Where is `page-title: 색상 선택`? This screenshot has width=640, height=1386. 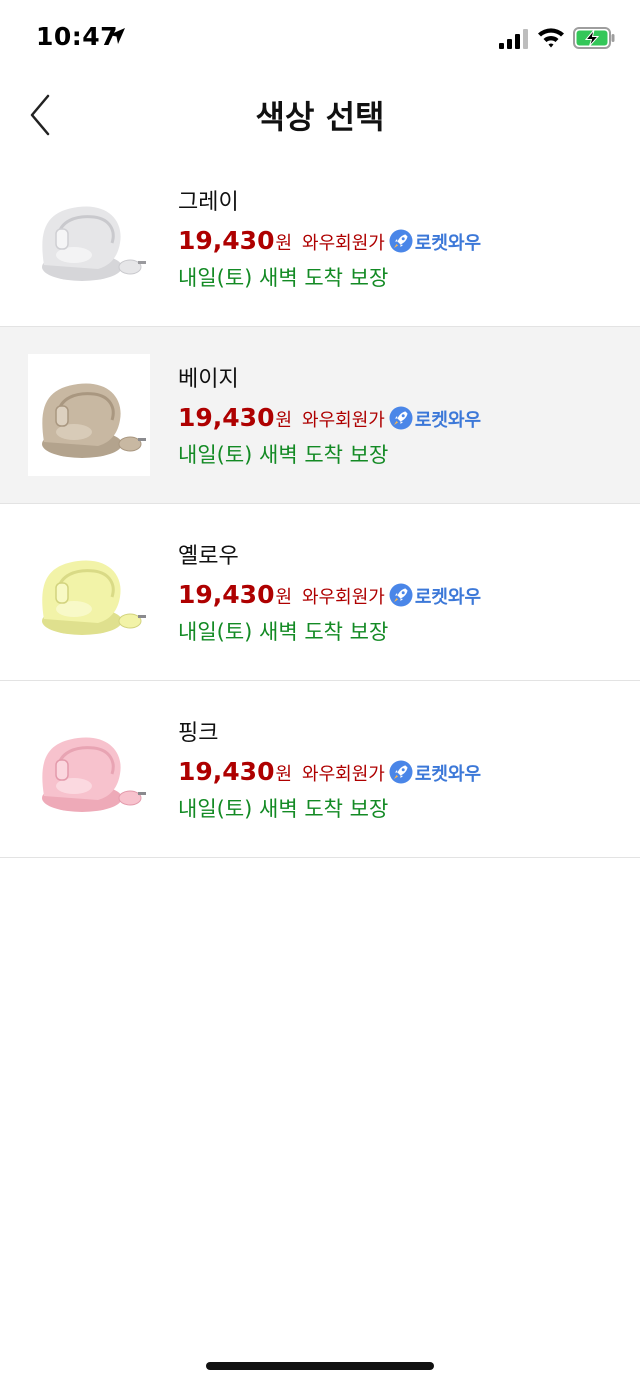
page-title: 색상 선택 is located at coordinates (320, 117).